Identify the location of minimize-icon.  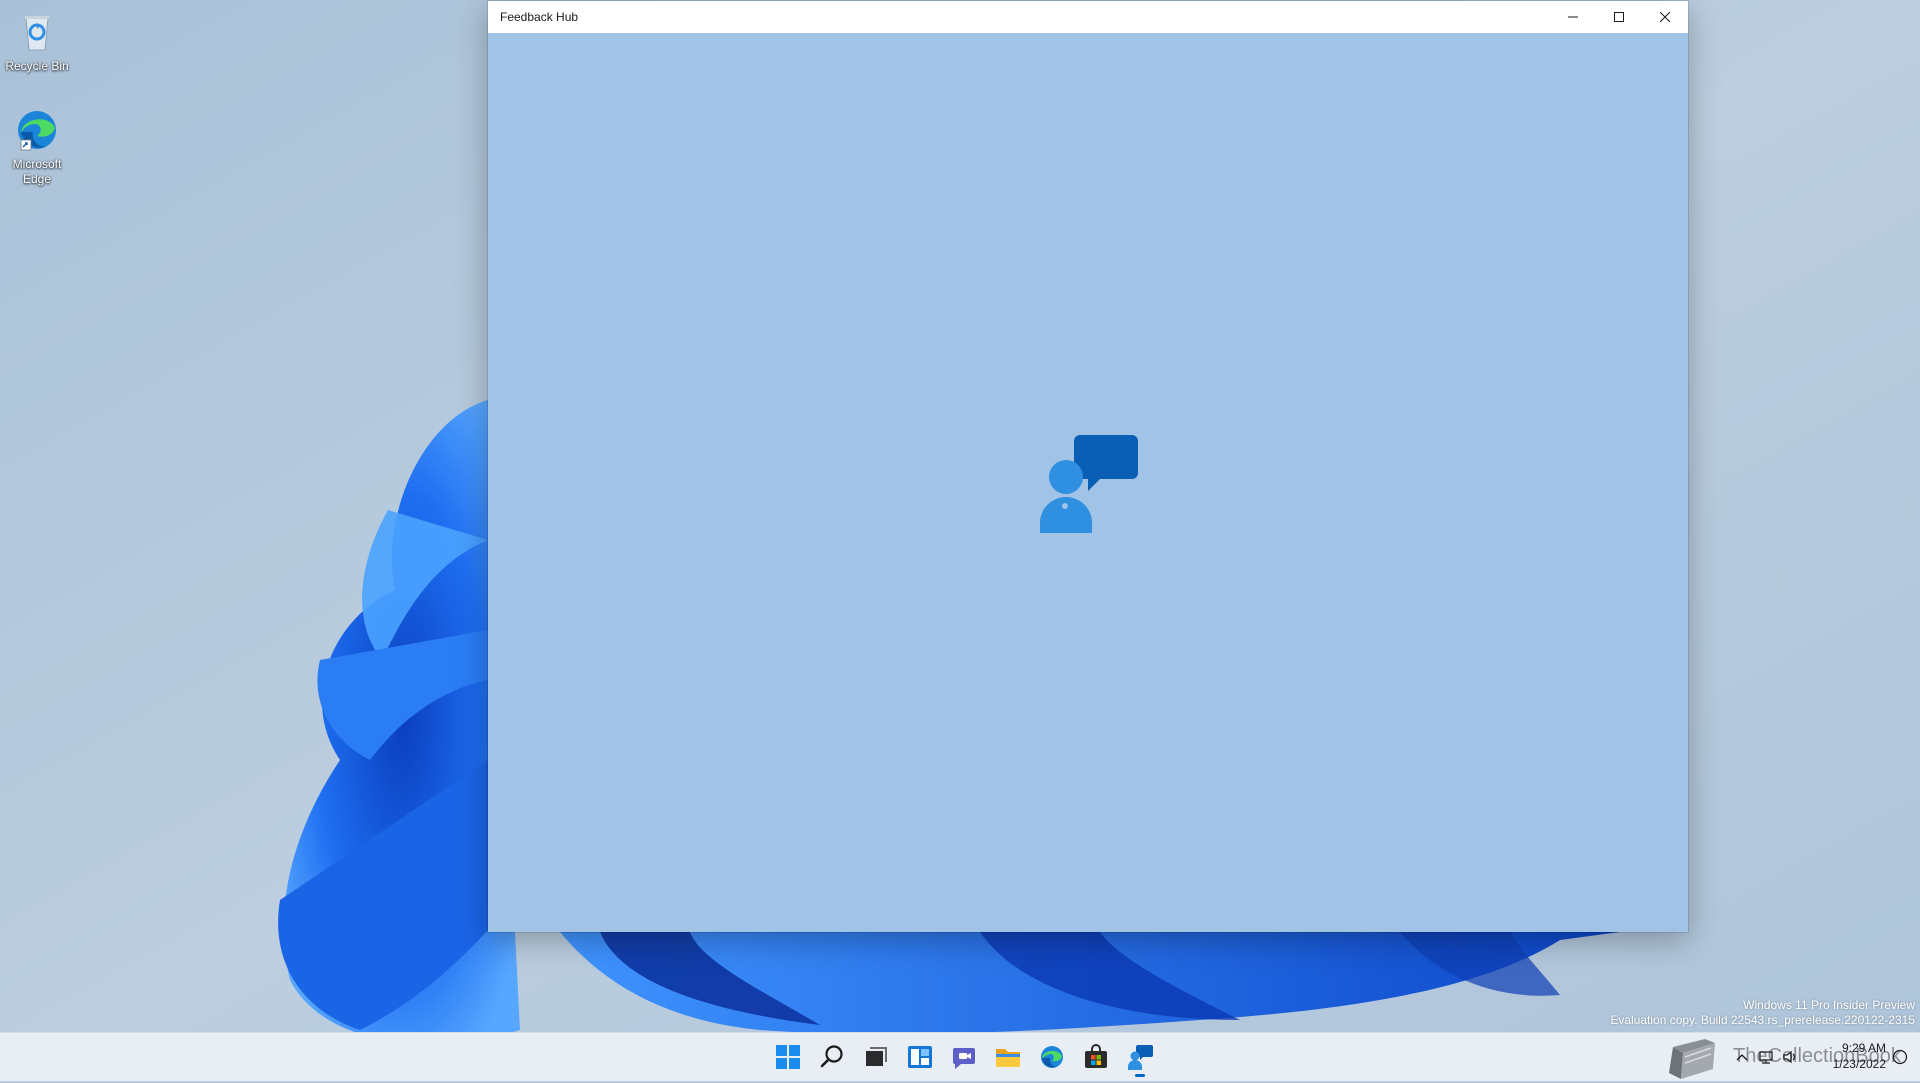
(1573, 17).